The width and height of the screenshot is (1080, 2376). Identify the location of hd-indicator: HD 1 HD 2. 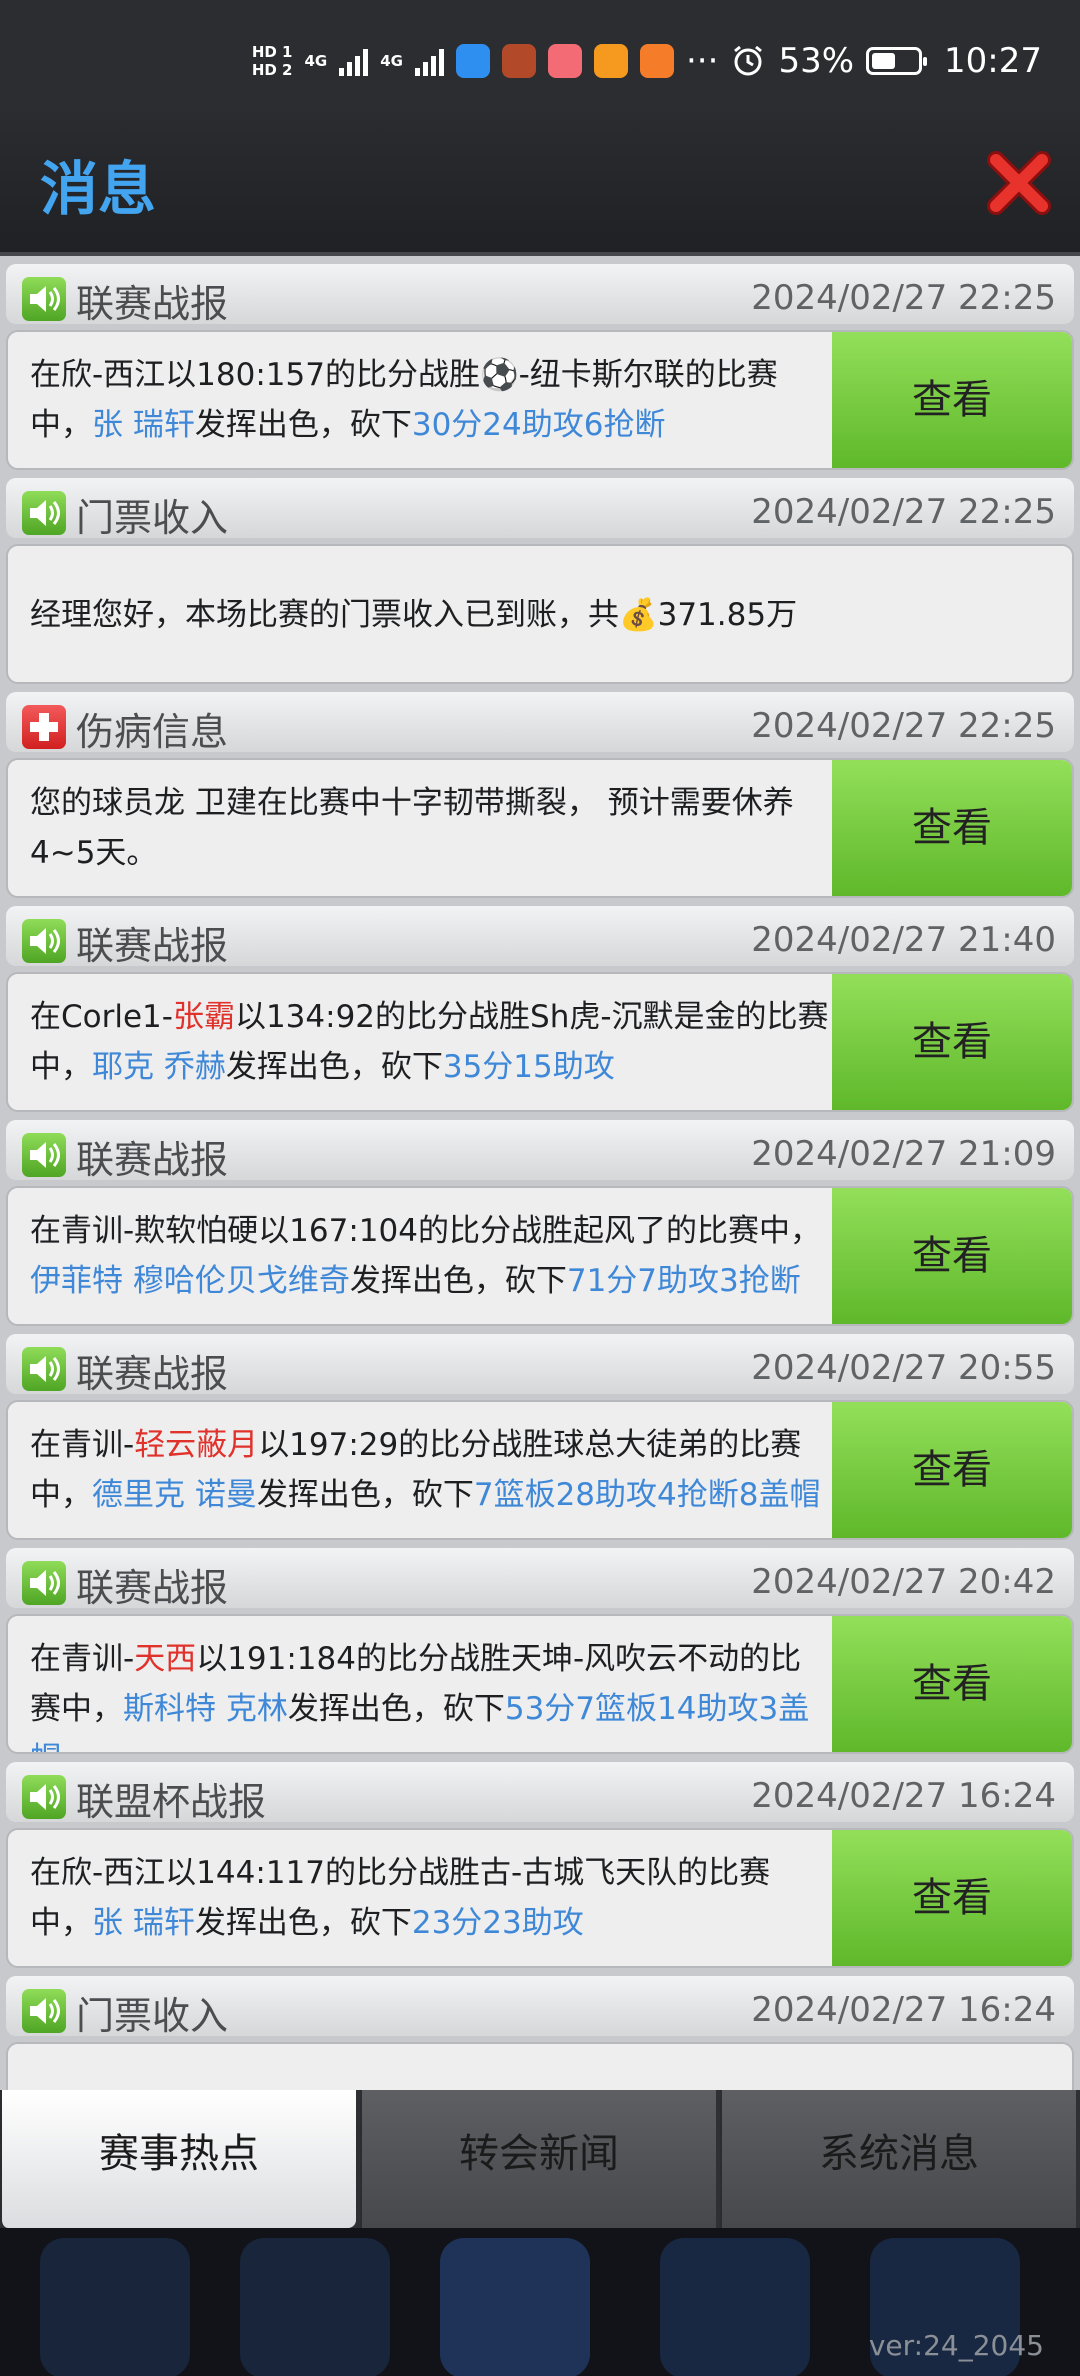
(272, 61).